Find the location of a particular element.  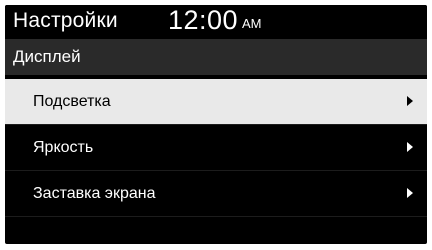

section-title: Дисплей is located at coordinates (47, 56).